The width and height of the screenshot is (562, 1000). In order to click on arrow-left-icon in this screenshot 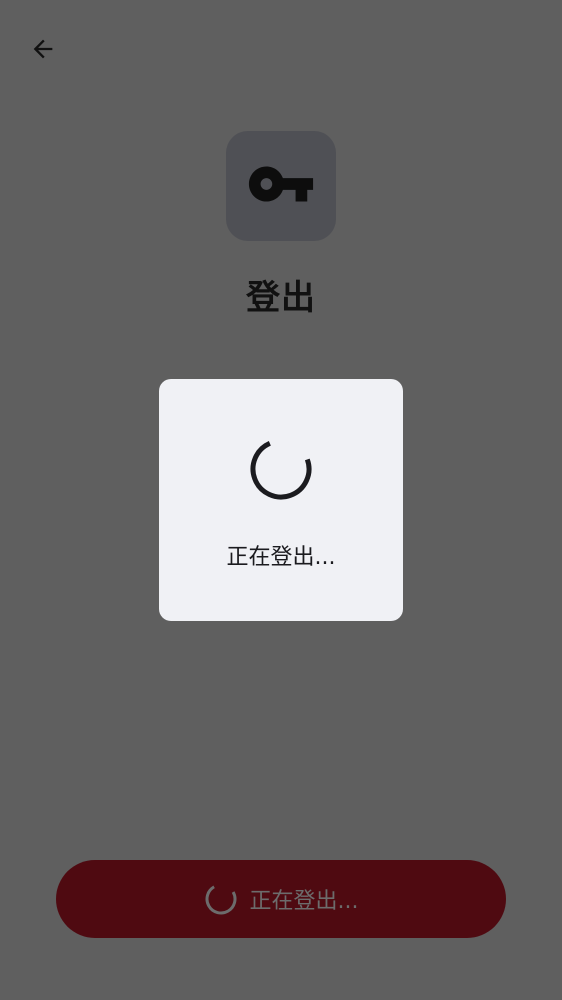, I will do `click(43, 51)`.